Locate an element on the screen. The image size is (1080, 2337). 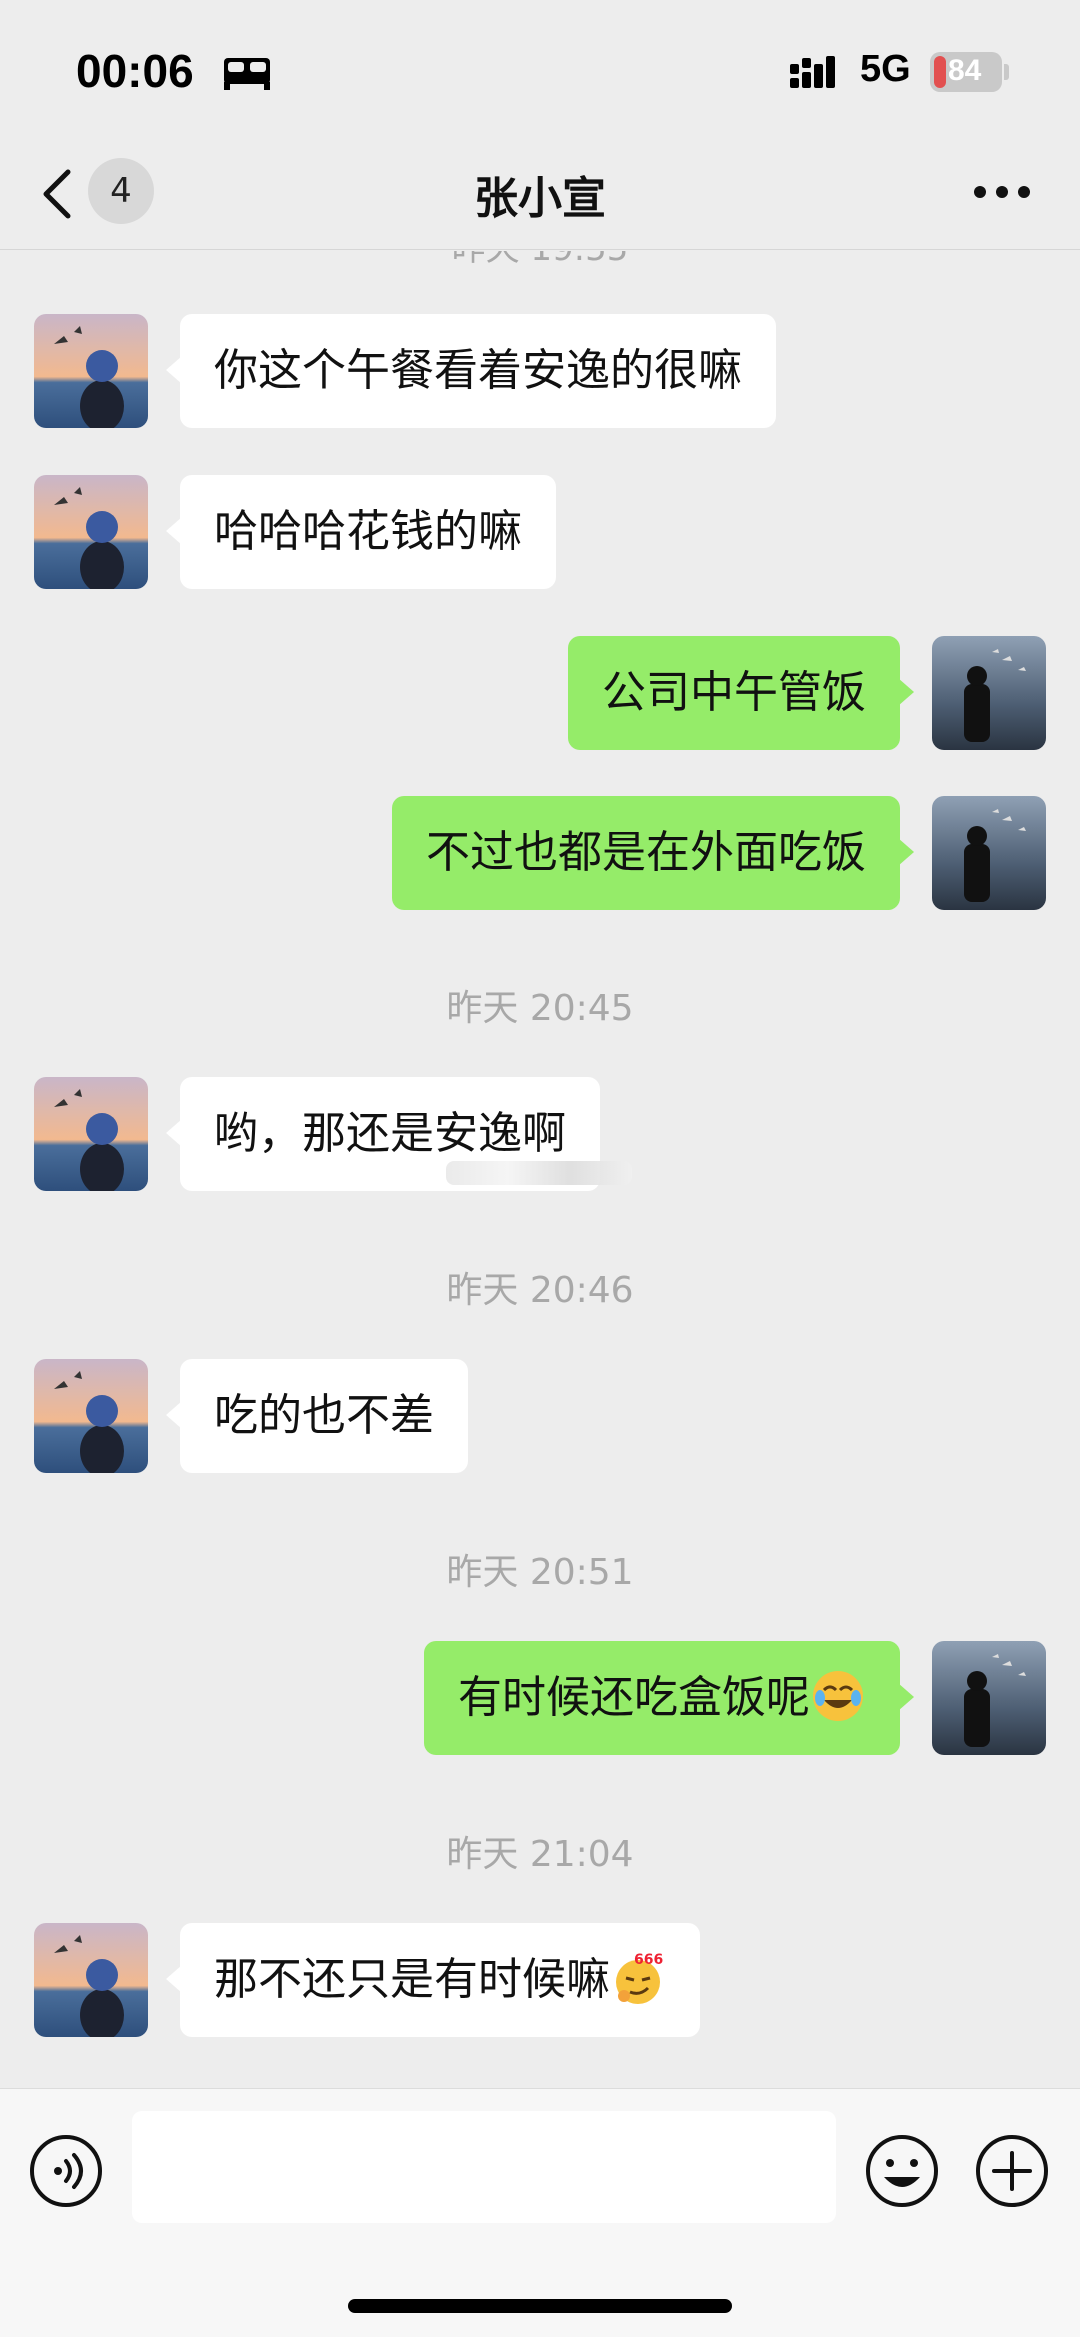
more-icon is located at coordinates (1002, 192).